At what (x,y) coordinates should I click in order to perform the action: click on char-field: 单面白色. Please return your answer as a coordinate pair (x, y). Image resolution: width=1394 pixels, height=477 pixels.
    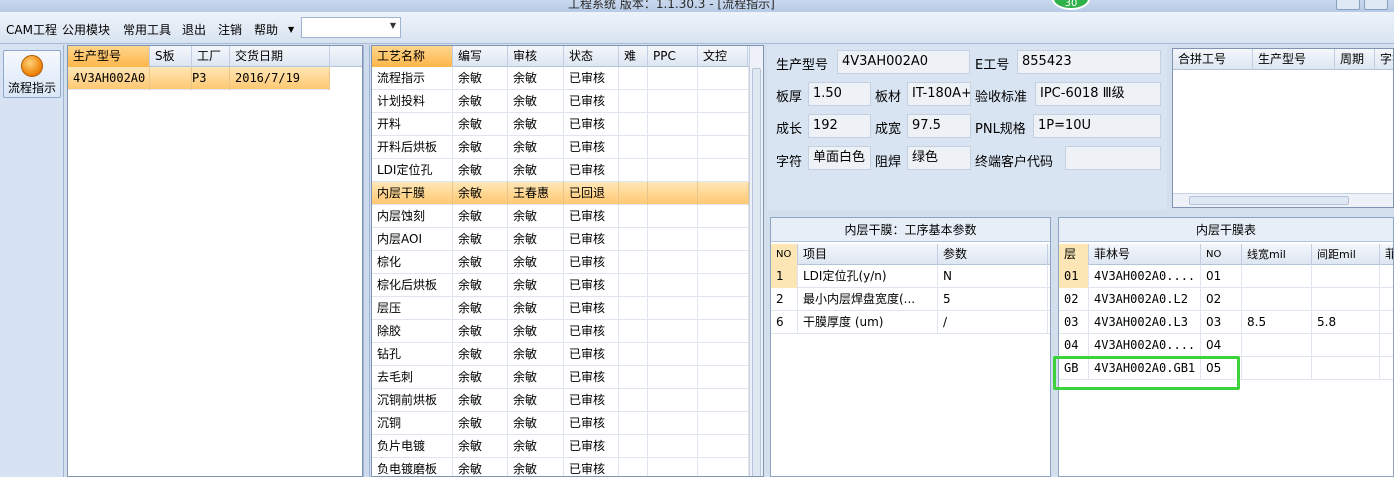
    Looking at the image, I should click on (839, 158).